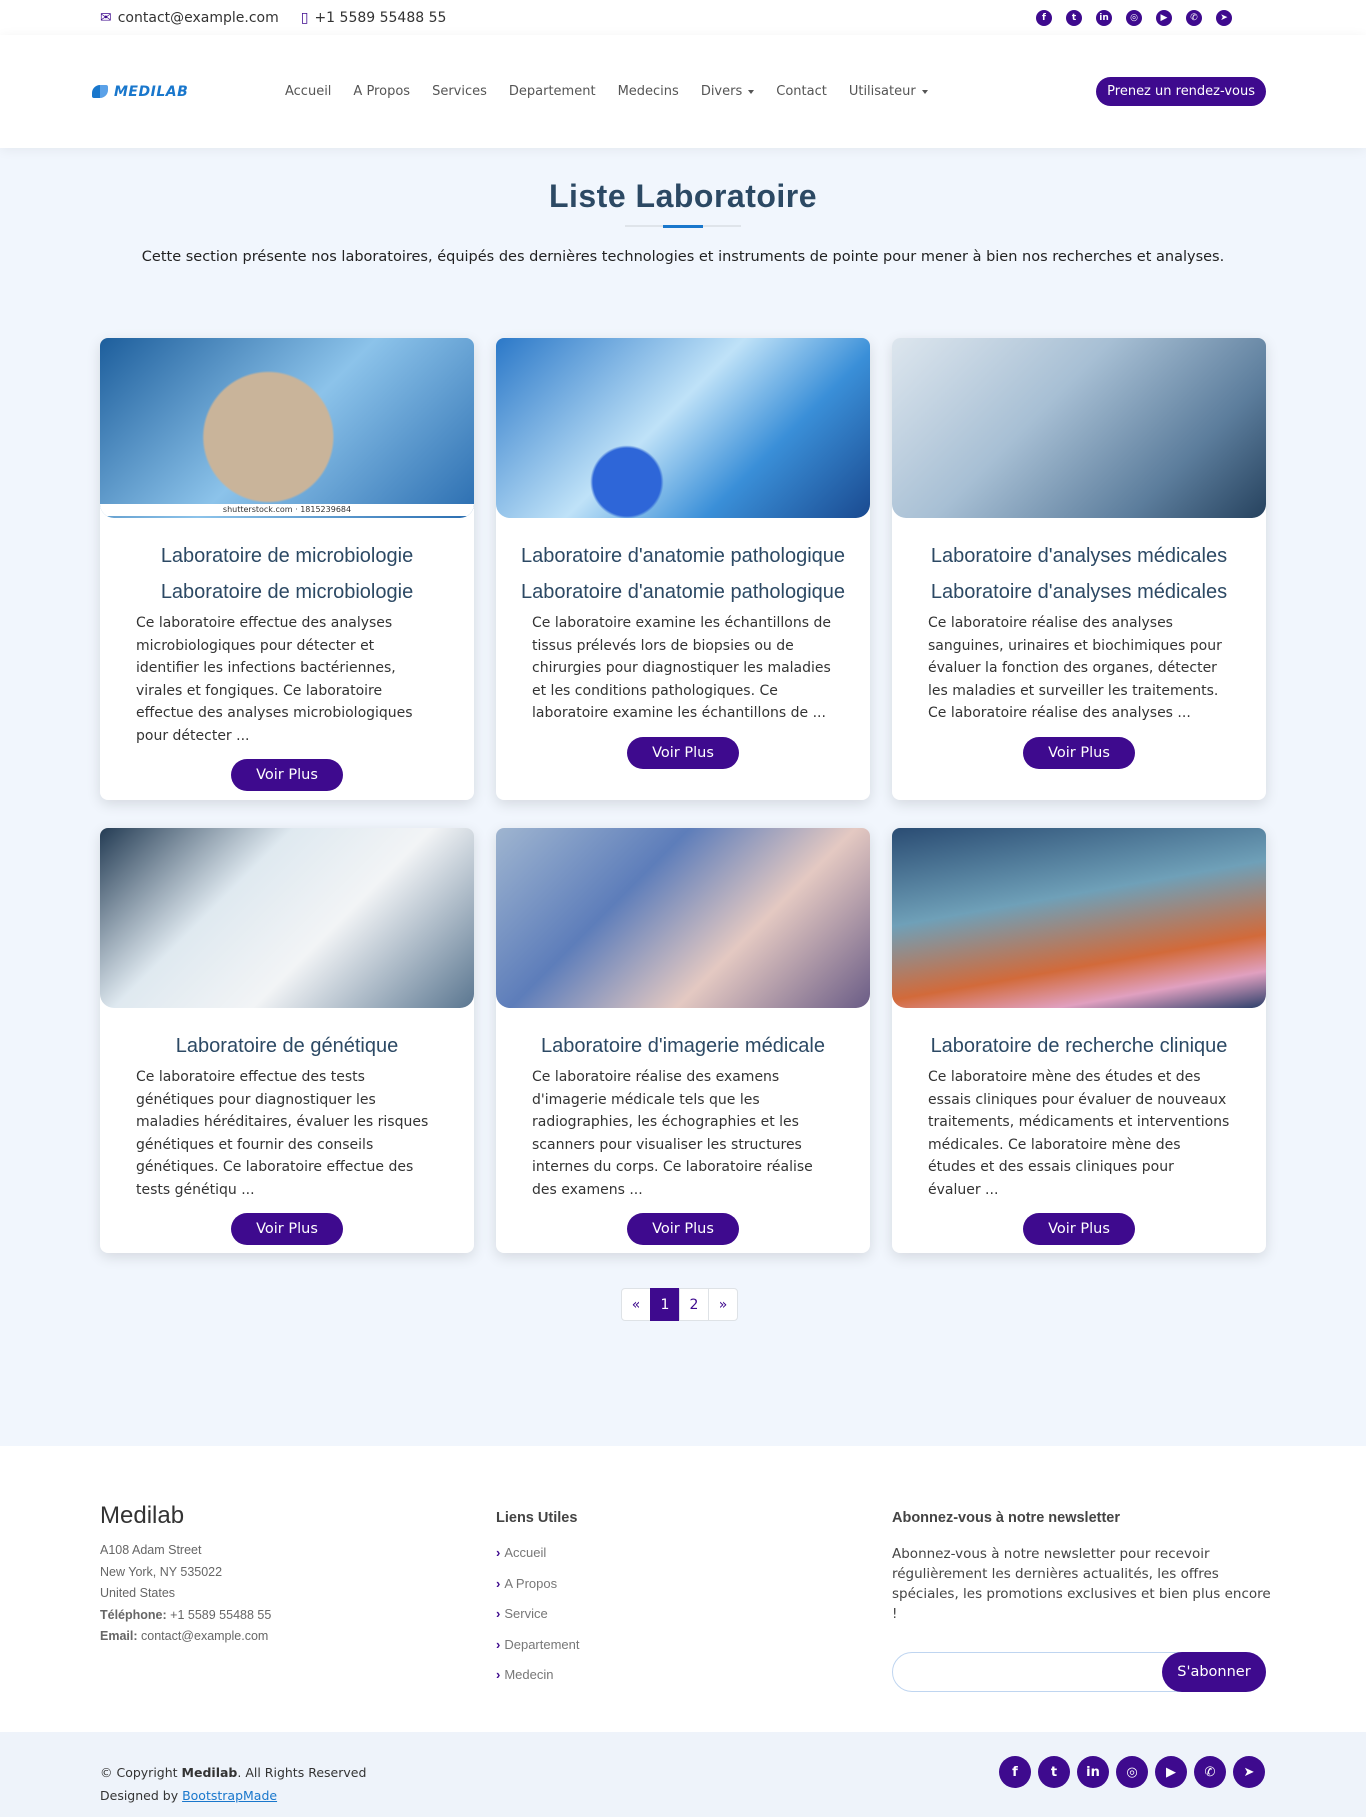 This screenshot has width=1366, height=1817. Describe the element at coordinates (552, 91) in the screenshot. I see `nav-departement: Departement` at that location.